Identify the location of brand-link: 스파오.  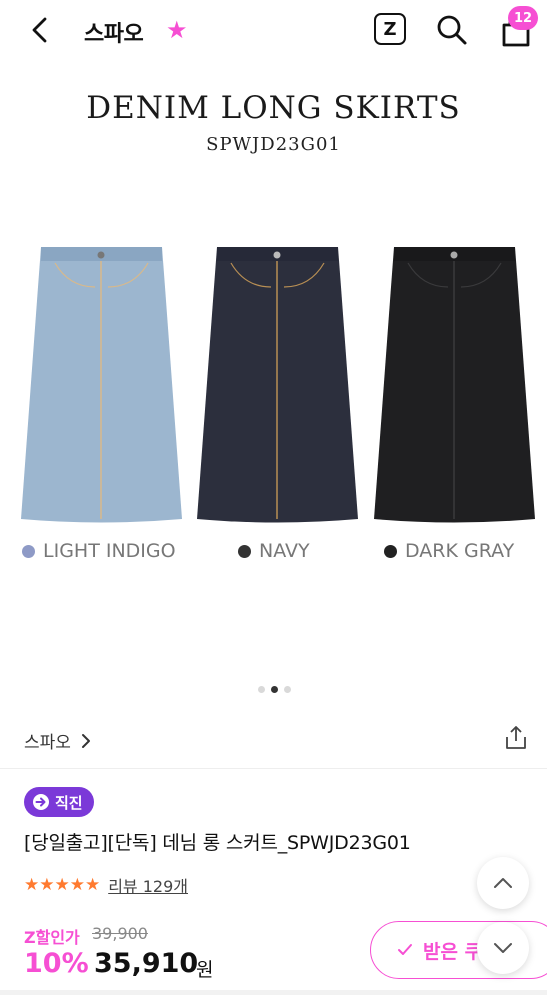
(57, 740).